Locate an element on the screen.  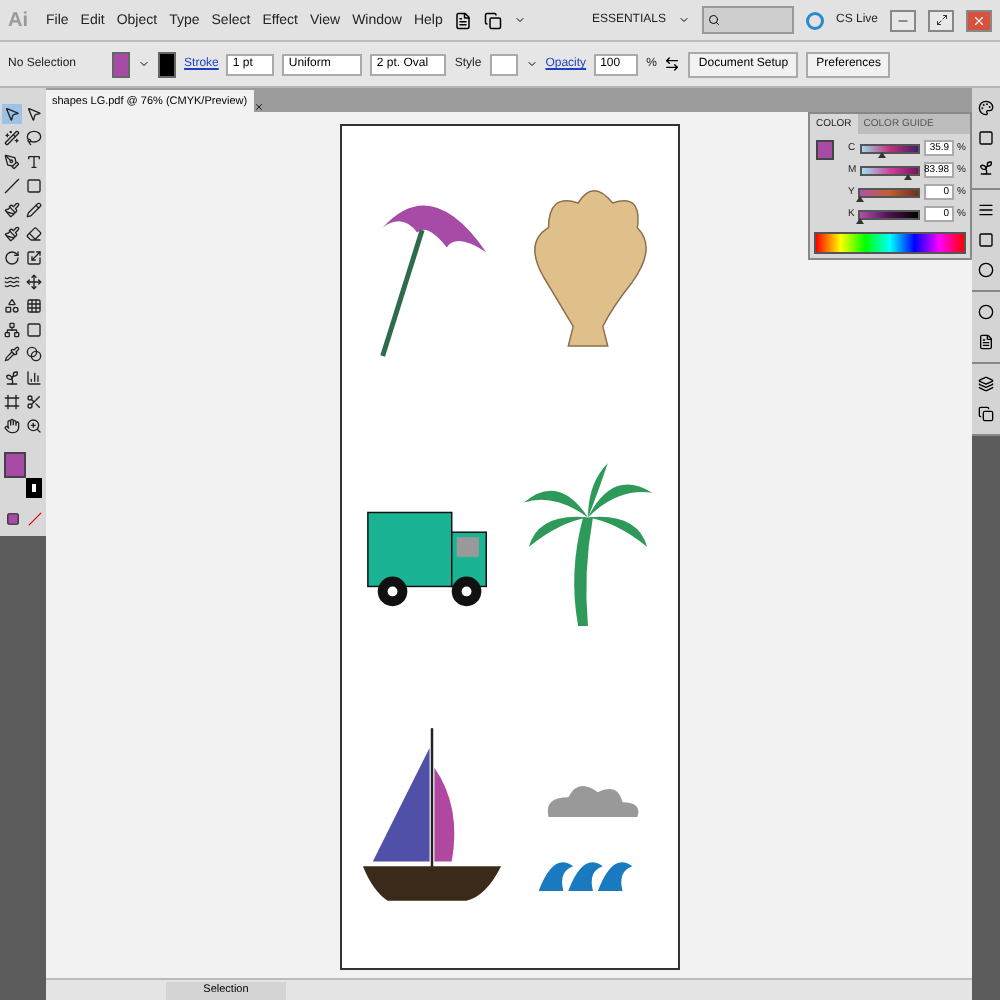
lines-icon is located at coordinates (986, 210).